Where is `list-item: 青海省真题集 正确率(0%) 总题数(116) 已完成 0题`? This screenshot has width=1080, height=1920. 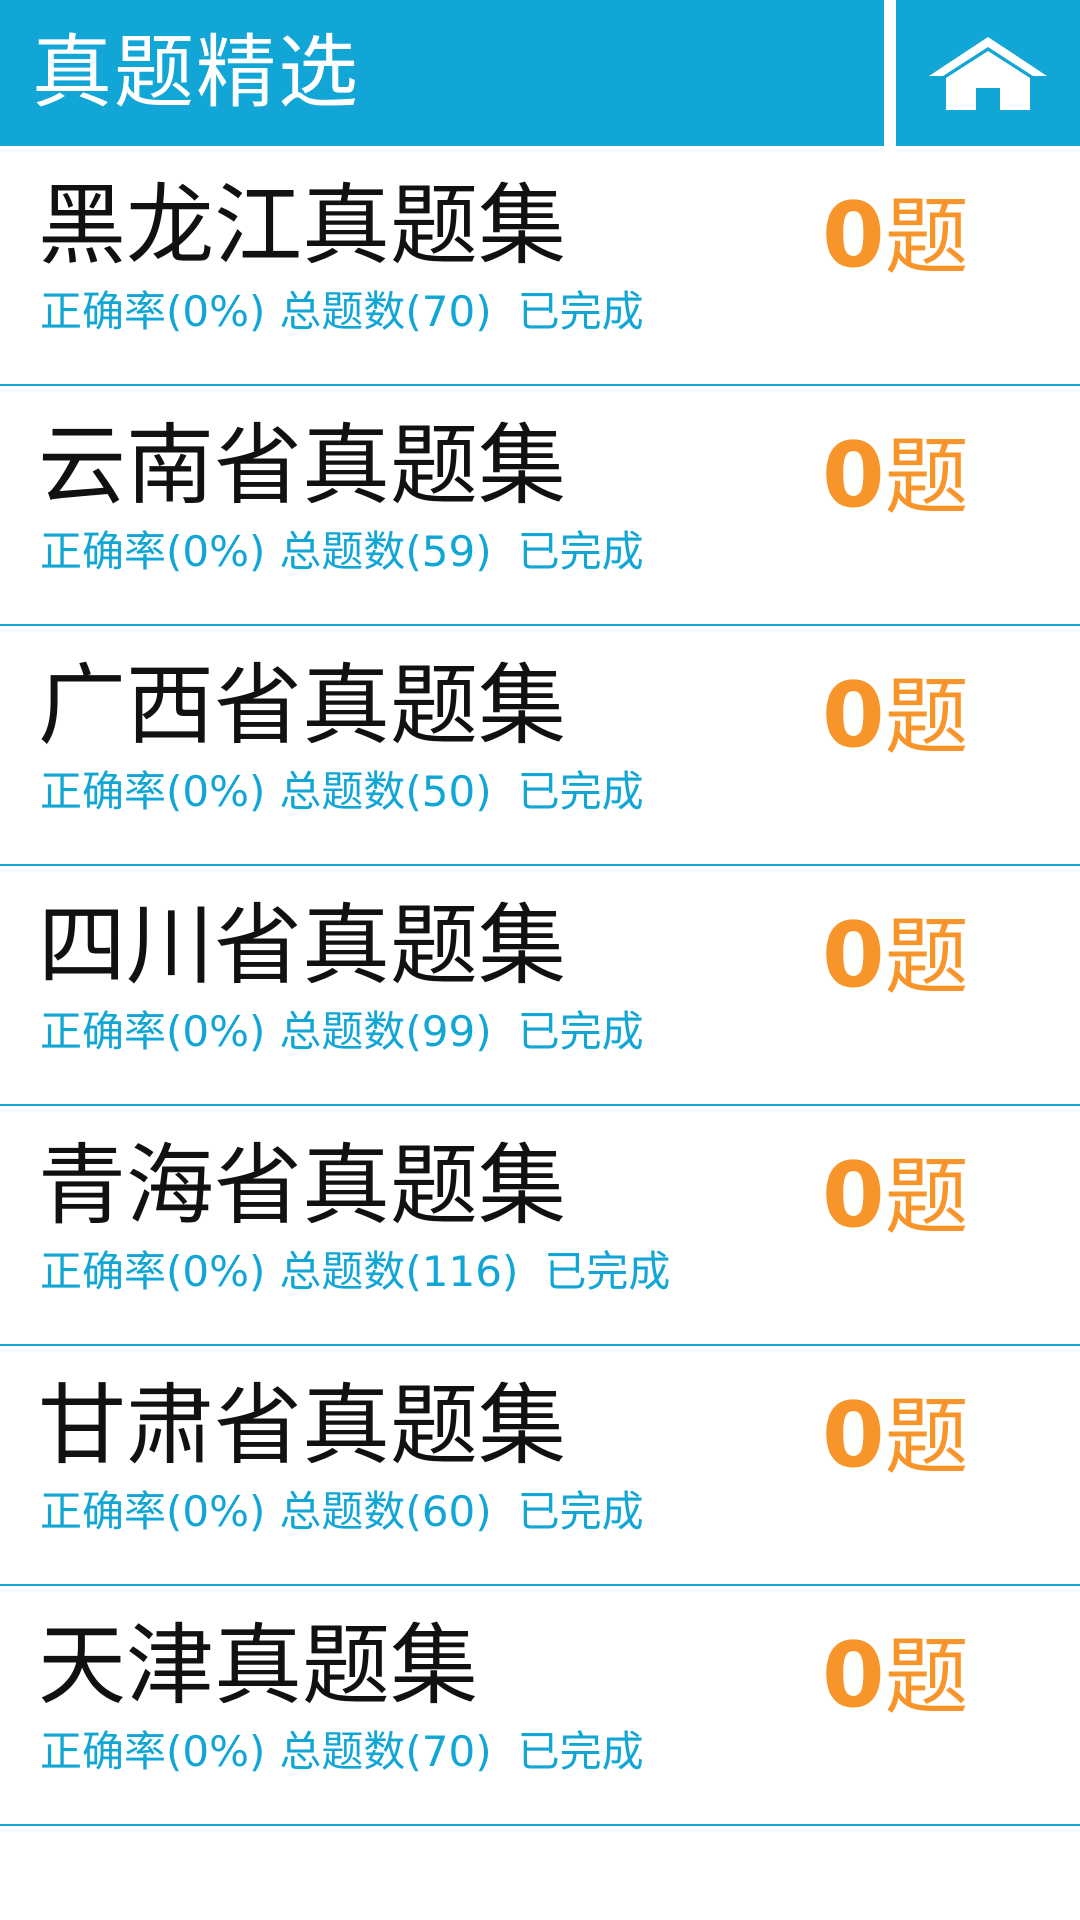
list-item: 青海省真题集 正确率(0%) 总题数(116) 已完成 0题 is located at coordinates (540, 1226).